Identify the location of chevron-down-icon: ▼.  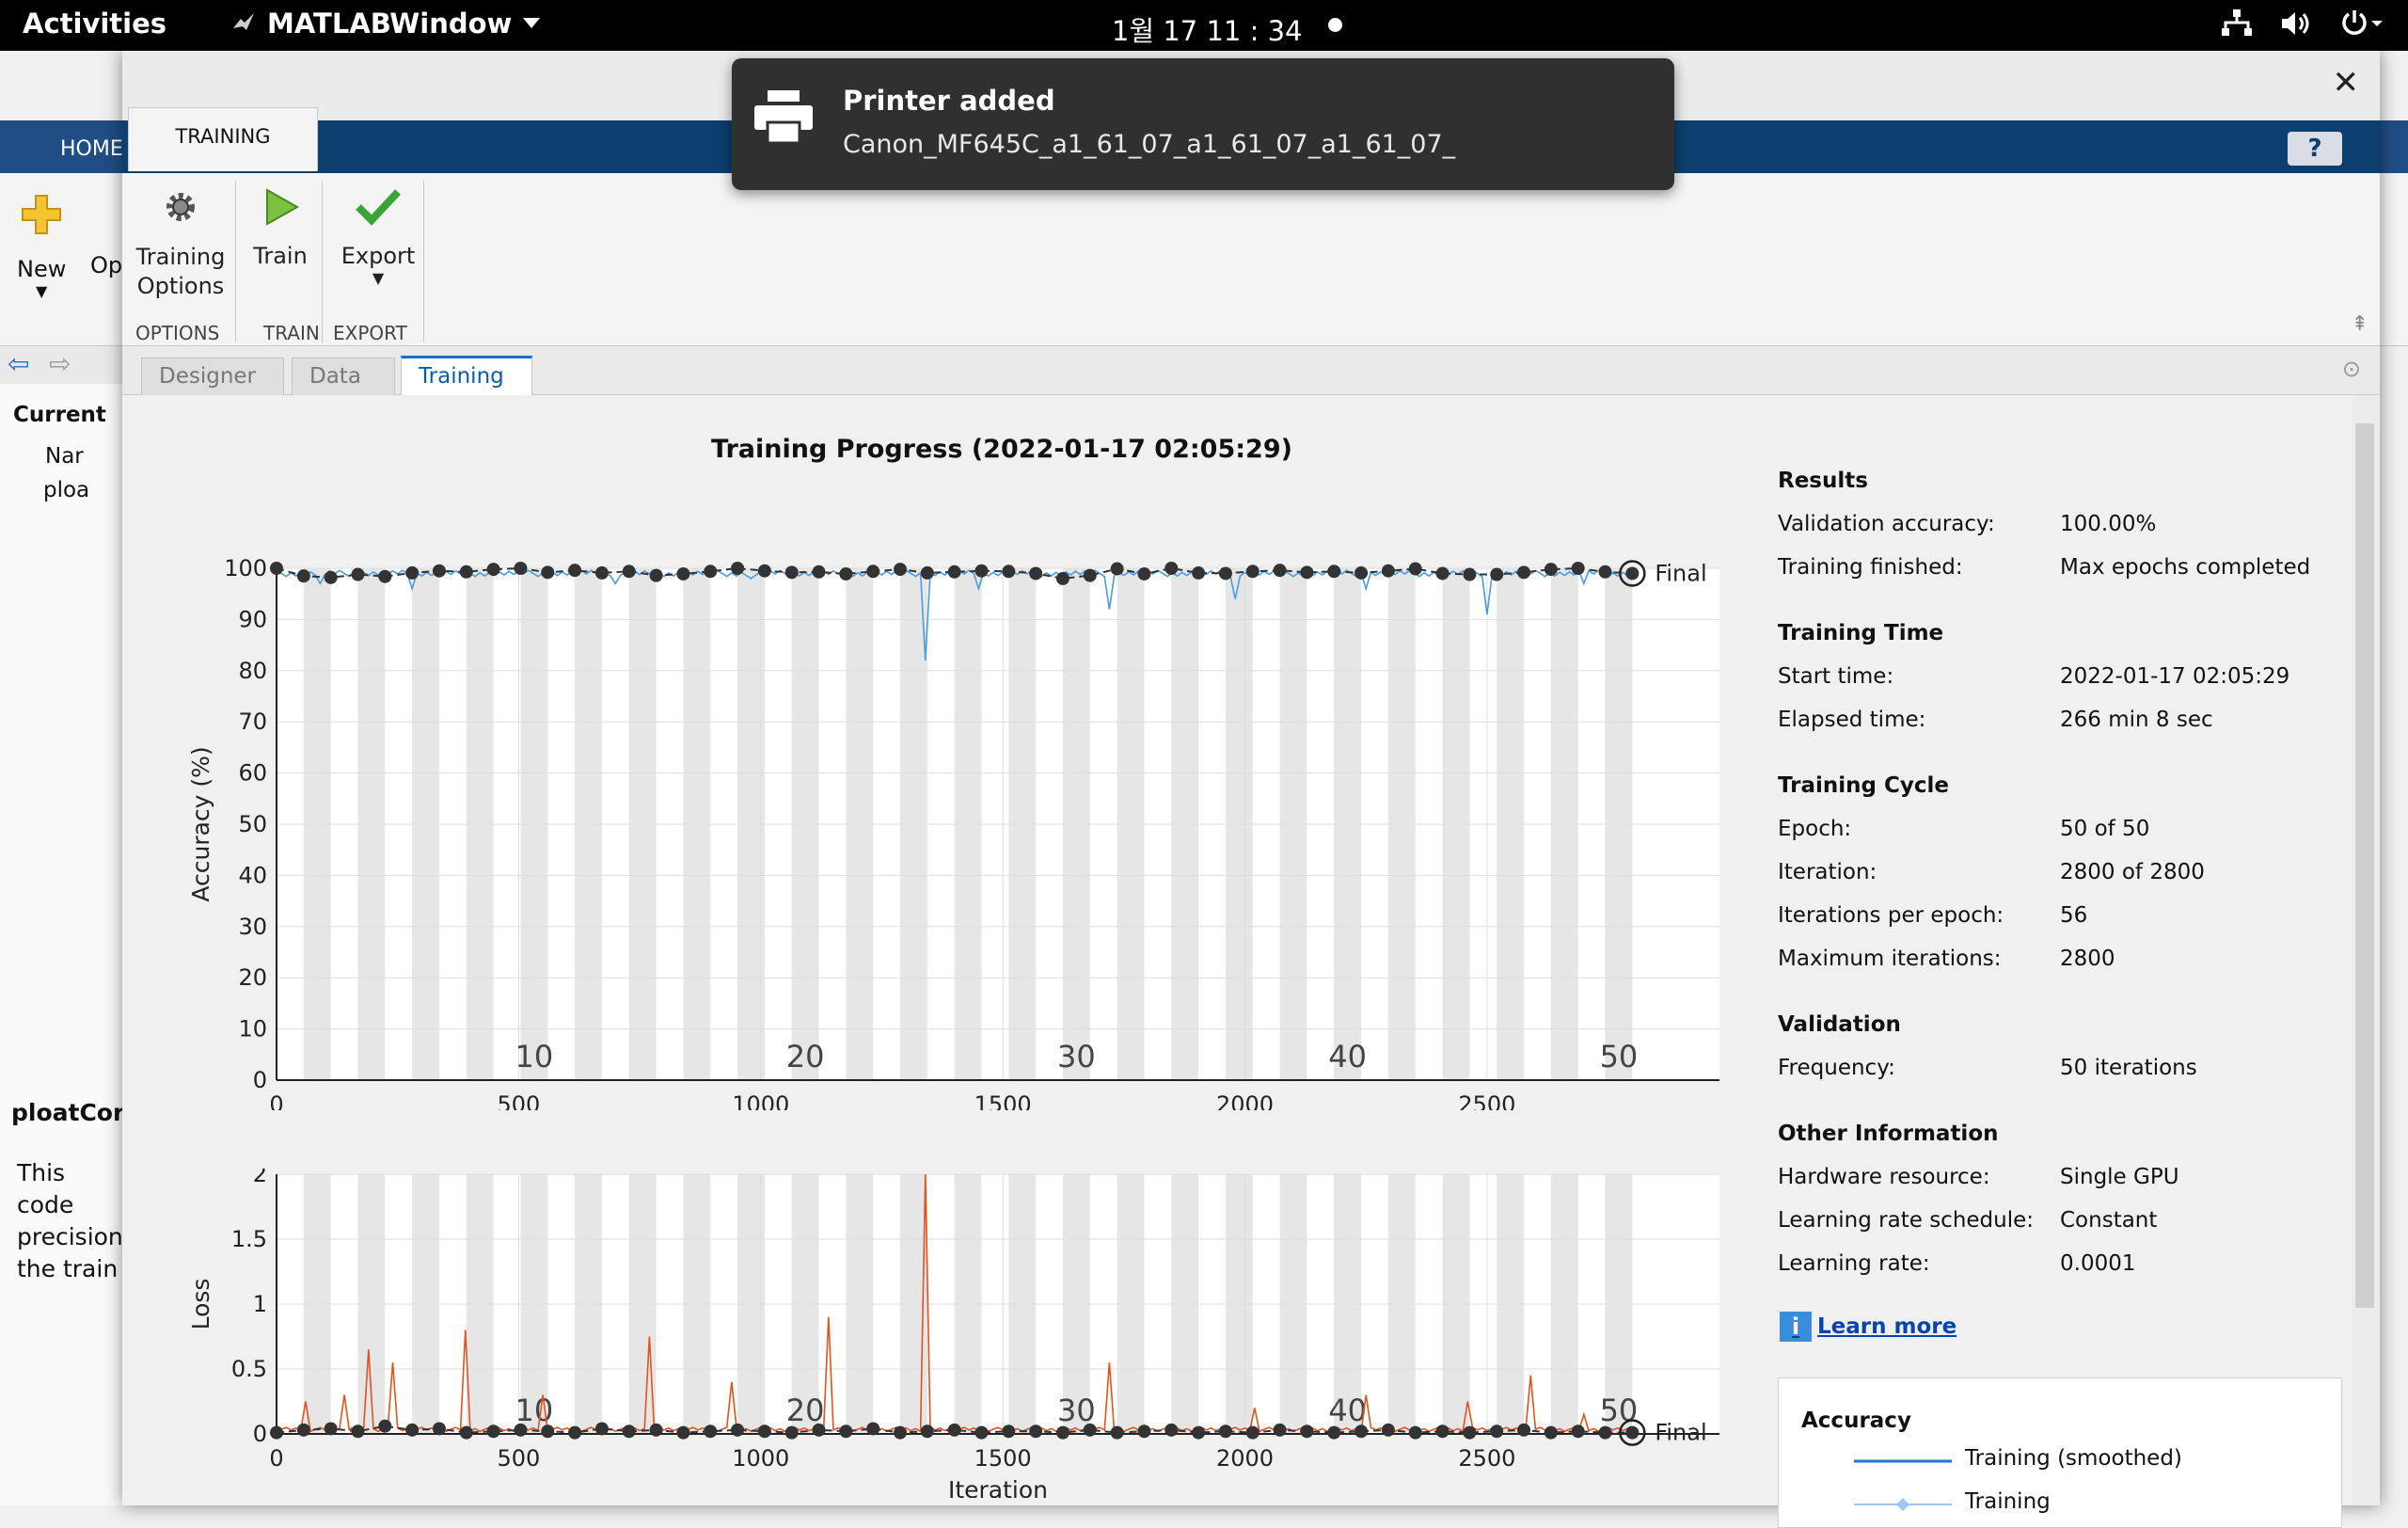
(379, 278).